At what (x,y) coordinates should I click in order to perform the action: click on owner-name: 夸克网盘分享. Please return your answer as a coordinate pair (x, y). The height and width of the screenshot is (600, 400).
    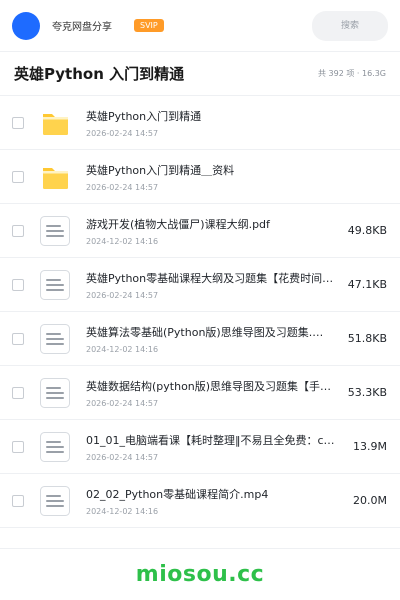
    Looking at the image, I should click on (82, 27).